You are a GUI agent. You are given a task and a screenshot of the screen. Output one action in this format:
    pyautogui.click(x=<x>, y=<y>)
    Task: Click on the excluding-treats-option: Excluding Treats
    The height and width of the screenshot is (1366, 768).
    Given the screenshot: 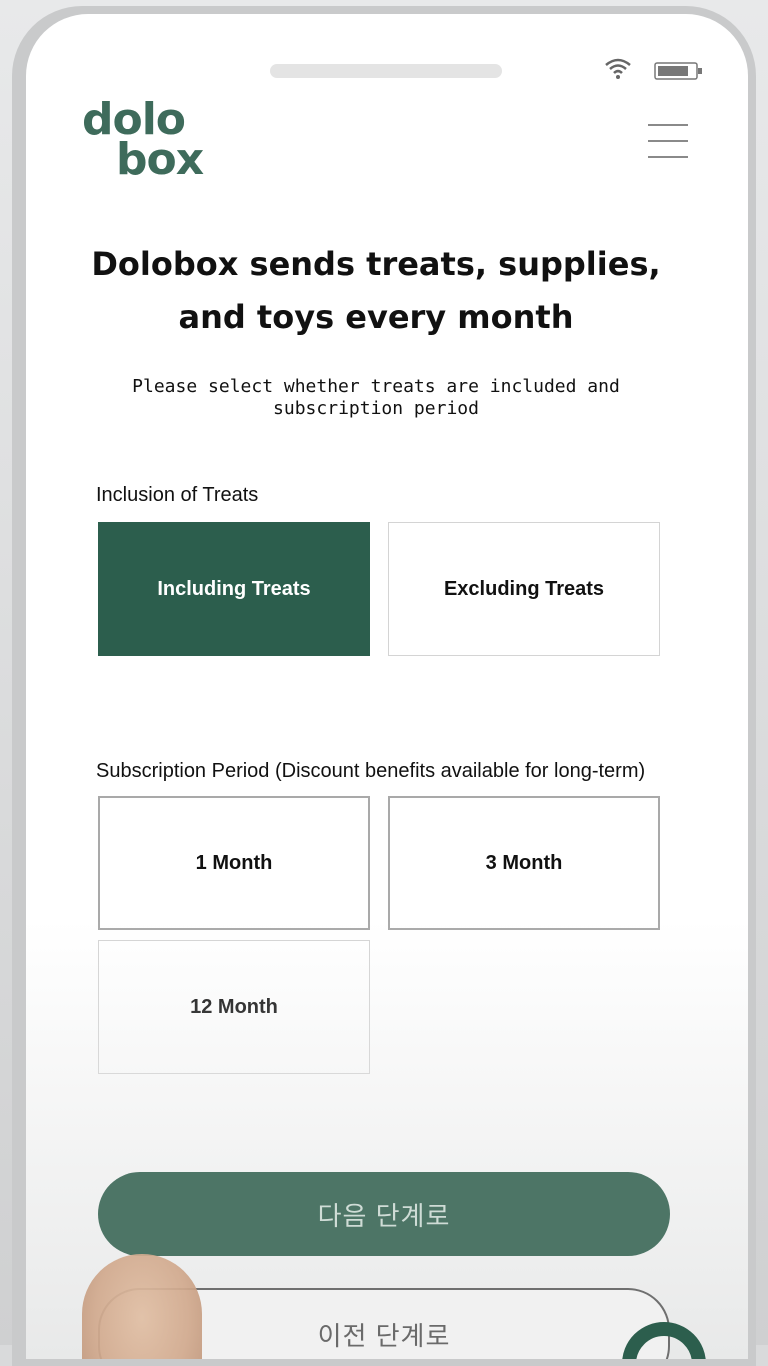 What is the action you would take?
    pyautogui.click(x=524, y=589)
    